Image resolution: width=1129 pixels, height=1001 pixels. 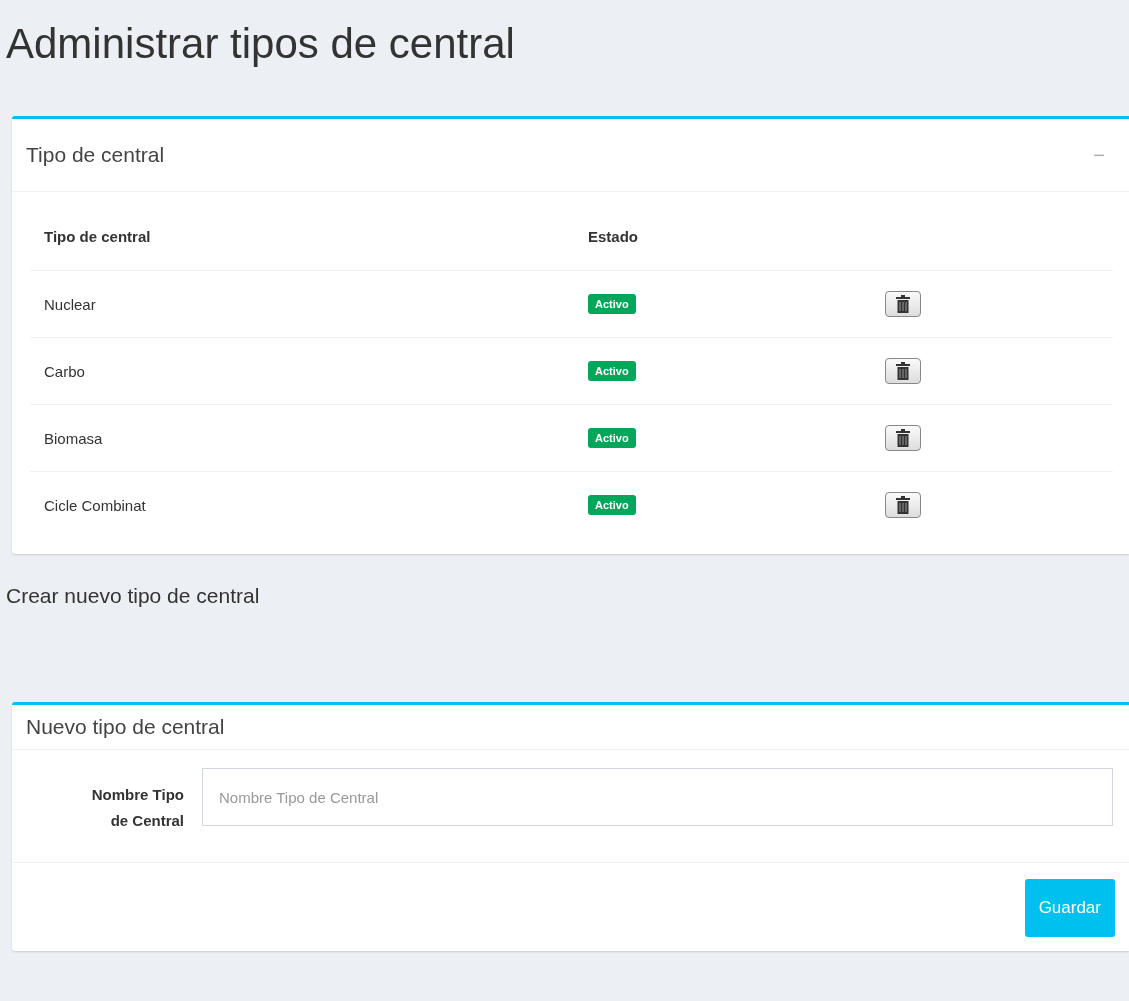 I want to click on collapse-button: −, so click(x=1099, y=155).